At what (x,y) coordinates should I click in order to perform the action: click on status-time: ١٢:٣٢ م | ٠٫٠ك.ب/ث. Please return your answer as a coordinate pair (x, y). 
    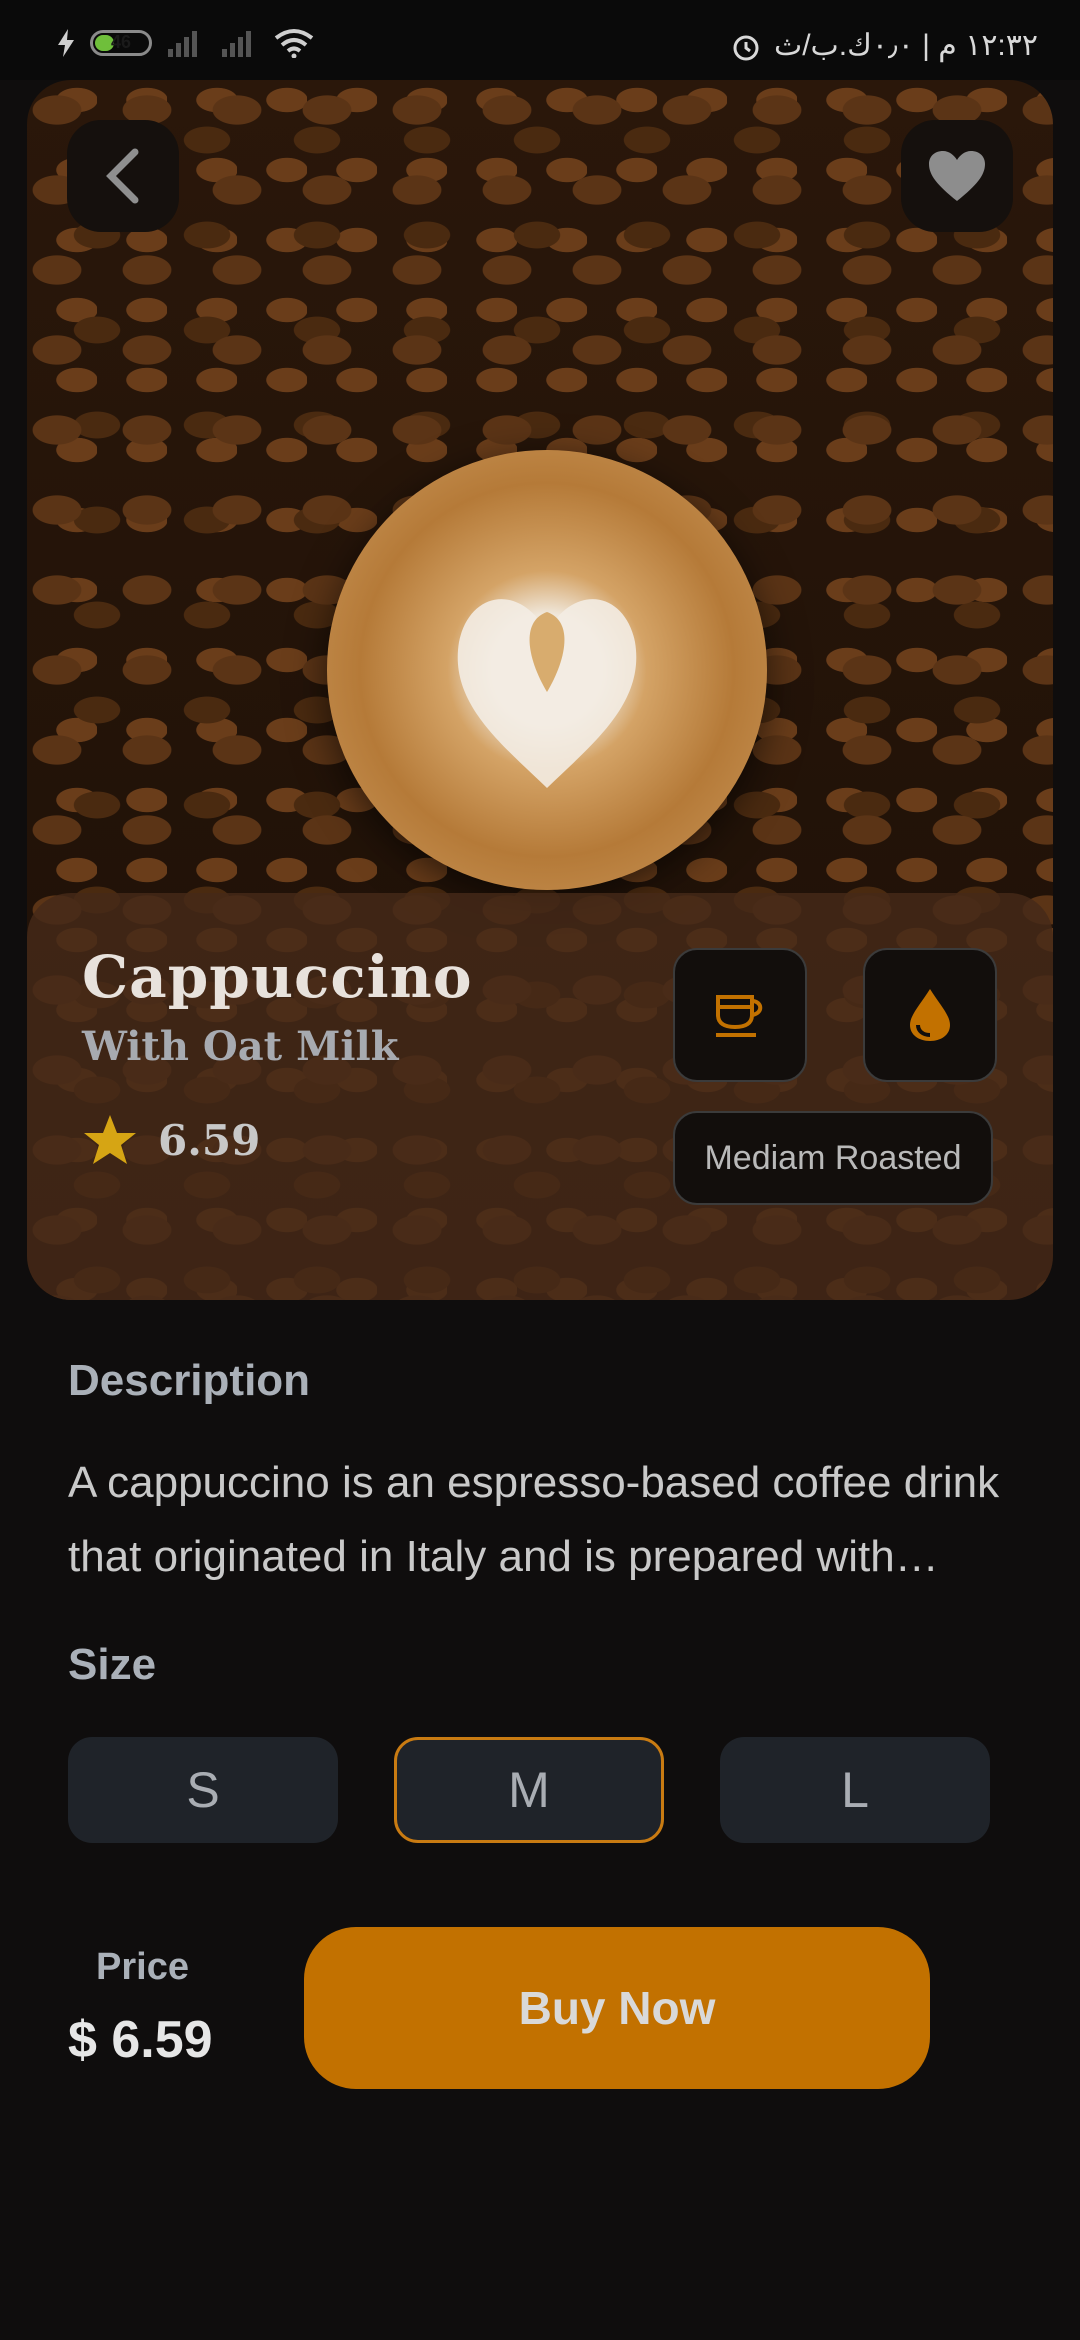
    Looking at the image, I should click on (905, 45).